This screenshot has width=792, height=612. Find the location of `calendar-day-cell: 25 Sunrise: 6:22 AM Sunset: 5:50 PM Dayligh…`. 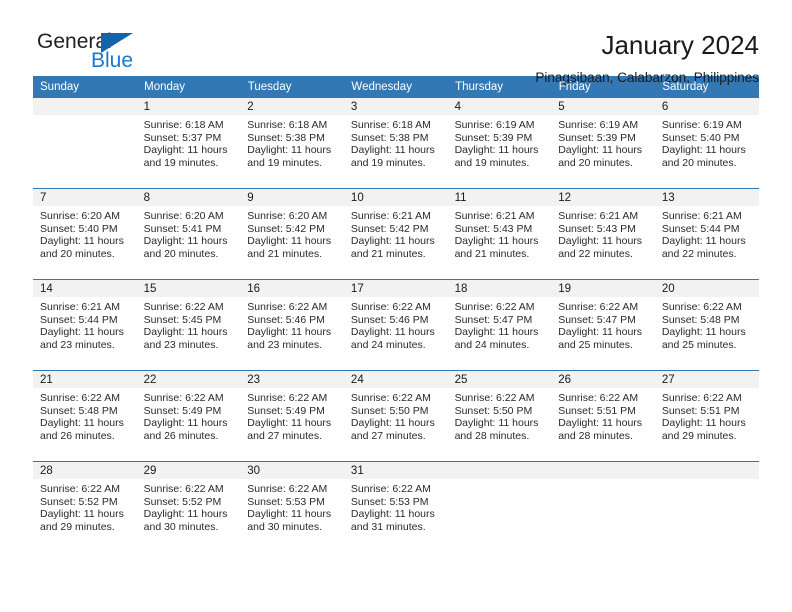

calendar-day-cell: 25 Sunrise: 6:22 AM Sunset: 5:50 PM Dayligh… is located at coordinates (499, 416).